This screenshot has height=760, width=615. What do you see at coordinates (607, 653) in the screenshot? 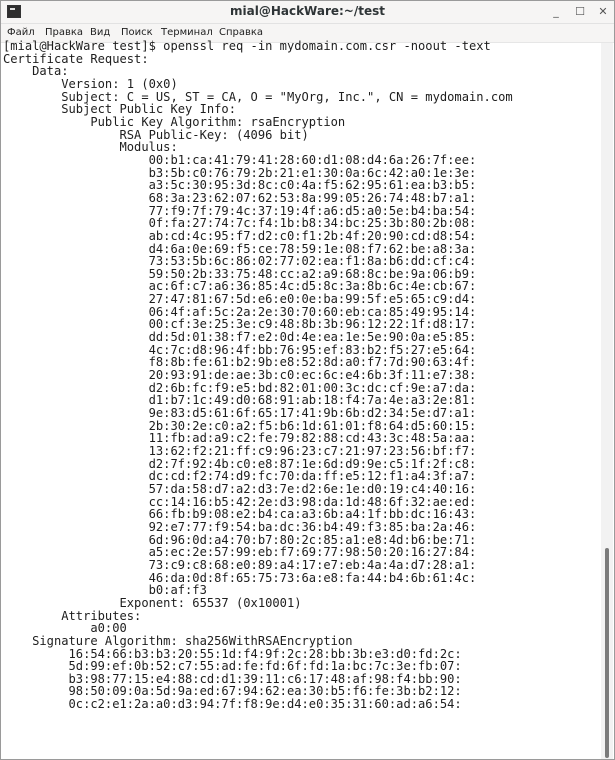
I see `scrollbar-thumb` at bounding box center [607, 653].